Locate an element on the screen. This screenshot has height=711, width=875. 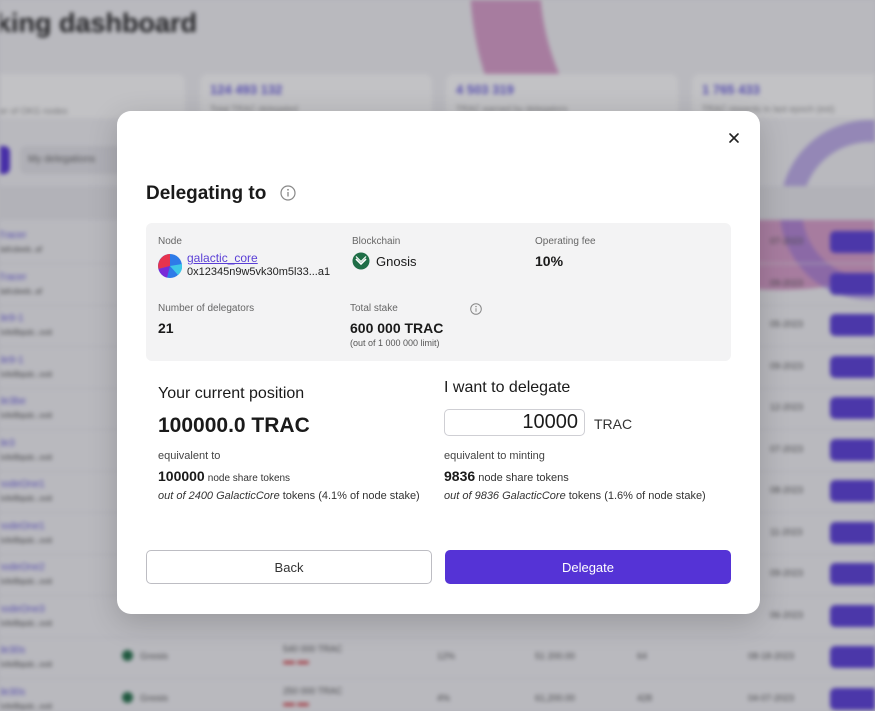
back-button: Back is located at coordinates (289, 567).